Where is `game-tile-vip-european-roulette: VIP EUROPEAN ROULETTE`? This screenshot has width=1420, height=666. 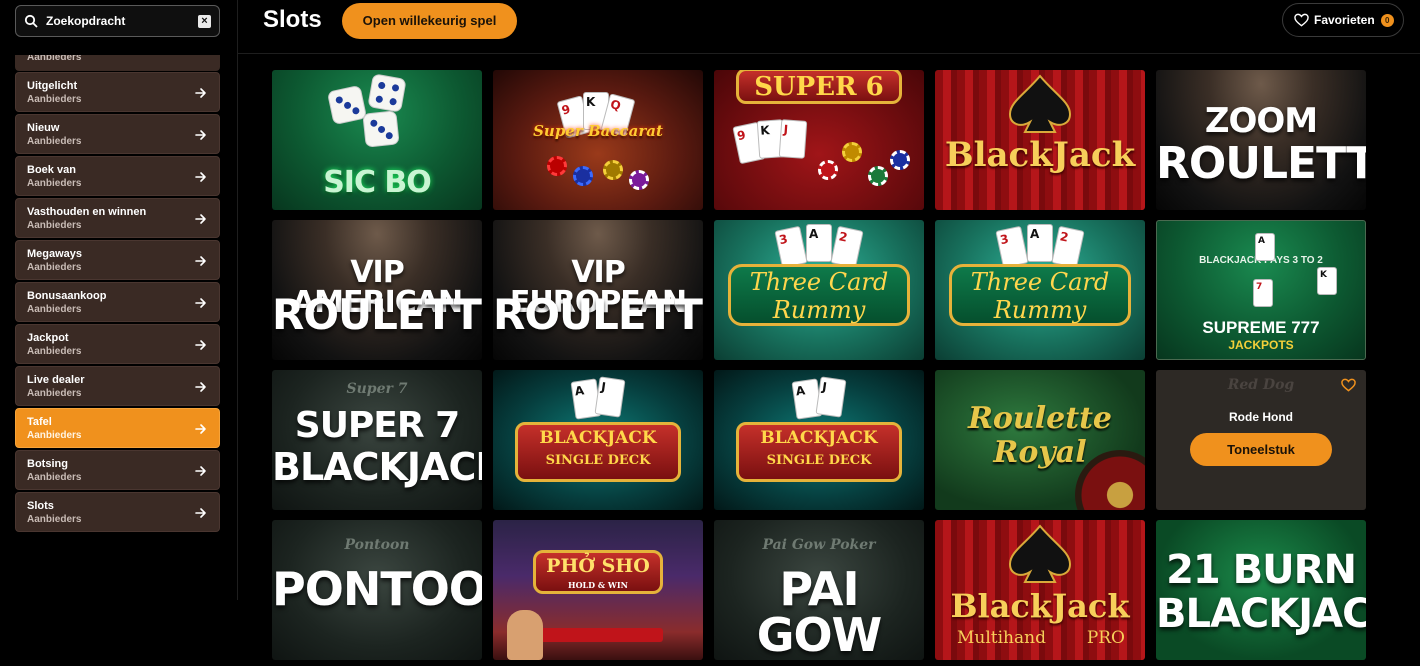 game-tile-vip-european-roulette: VIP EUROPEAN ROULETTE is located at coordinates (598, 290).